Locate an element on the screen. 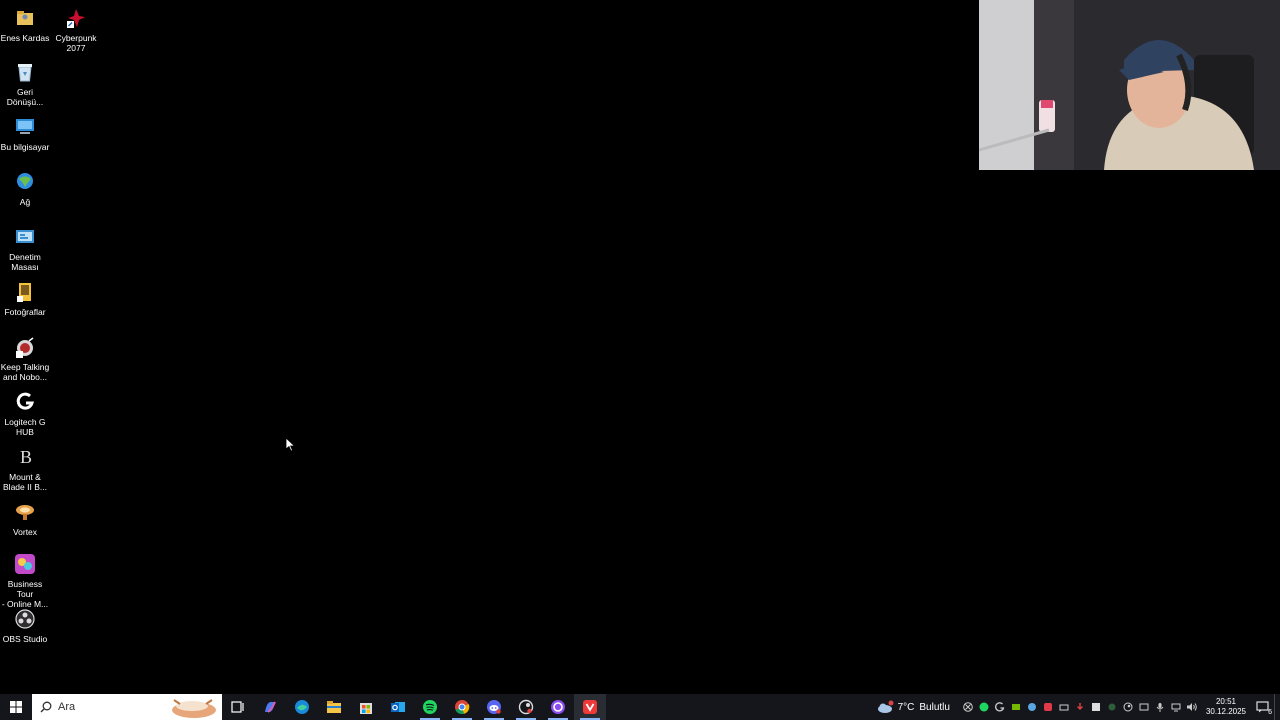  tray-logitech is located at coordinates (1000, 707).